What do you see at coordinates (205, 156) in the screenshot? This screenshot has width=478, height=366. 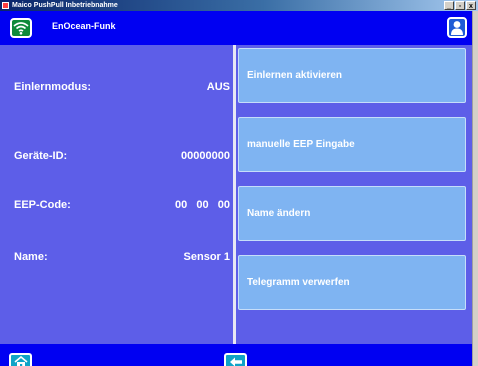 I see `device-id-value: 00000000` at bounding box center [205, 156].